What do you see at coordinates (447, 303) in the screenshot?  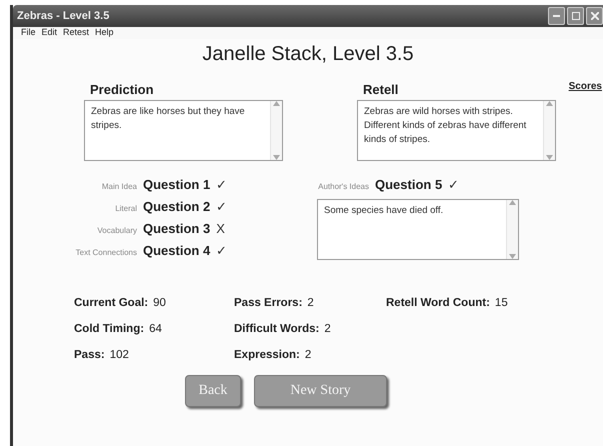 I see `stat-text: Retell Word Count: 15` at bounding box center [447, 303].